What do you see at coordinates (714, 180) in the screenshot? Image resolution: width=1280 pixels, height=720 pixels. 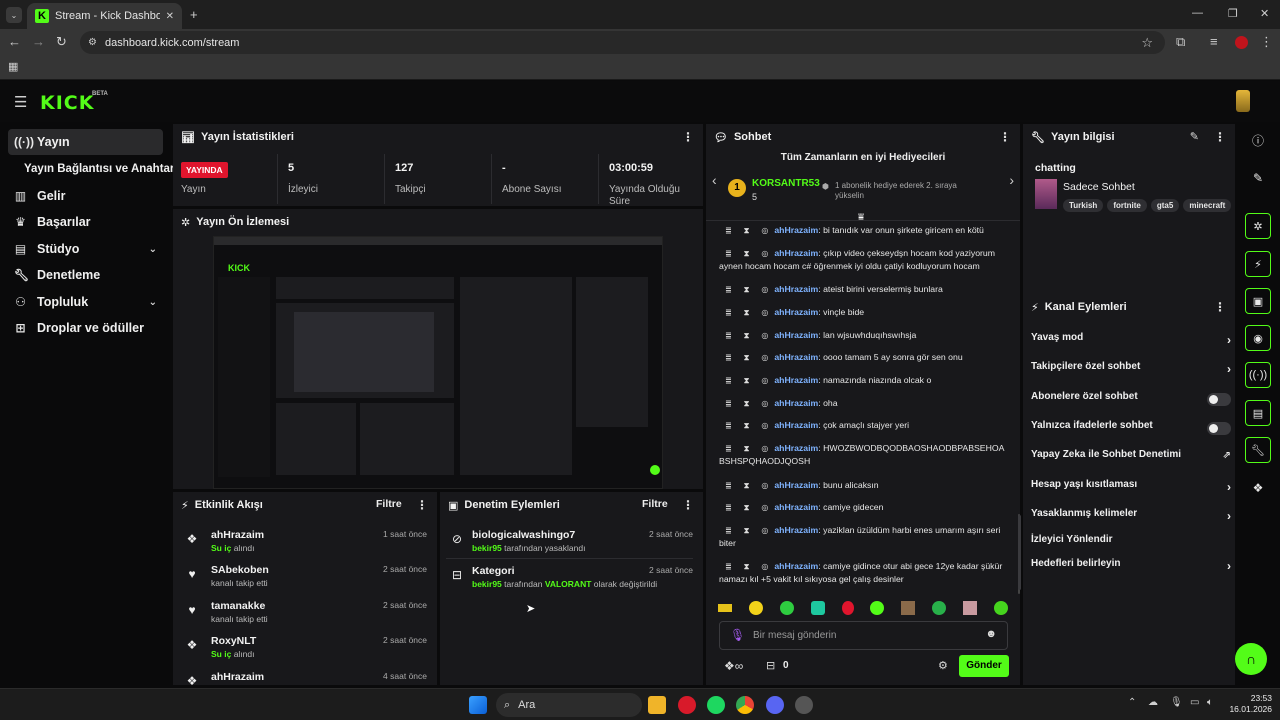 I see `chevron-left-icon: ‹` at bounding box center [714, 180].